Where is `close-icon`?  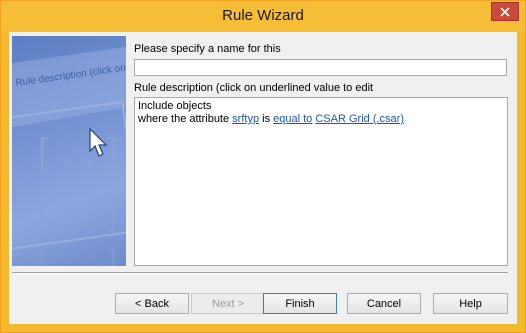
close-icon is located at coordinates (505, 11).